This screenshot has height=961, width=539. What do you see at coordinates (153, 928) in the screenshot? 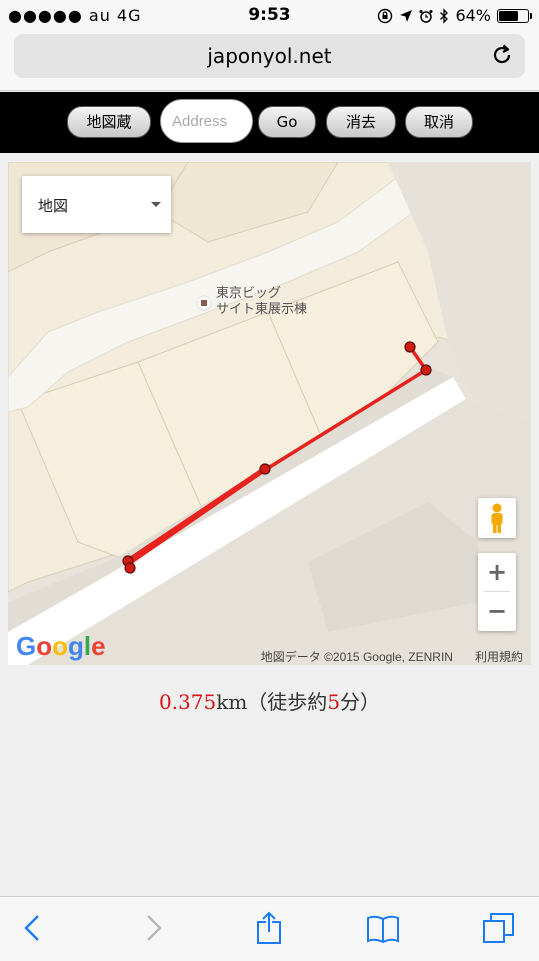
I see `forward-icon` at bounding box center [153, 928].